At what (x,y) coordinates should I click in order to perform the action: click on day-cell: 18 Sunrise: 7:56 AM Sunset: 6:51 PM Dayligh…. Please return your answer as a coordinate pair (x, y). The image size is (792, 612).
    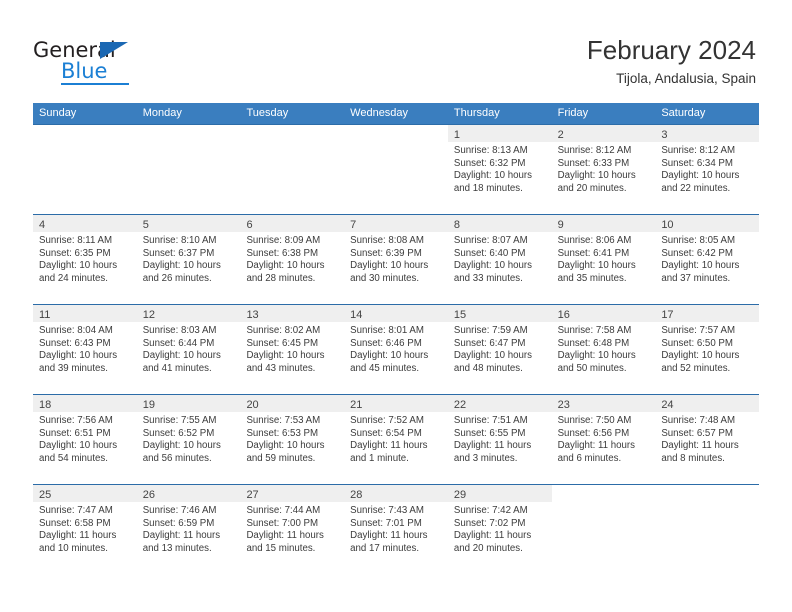
    Looking at the image, I should click on (85, 439).